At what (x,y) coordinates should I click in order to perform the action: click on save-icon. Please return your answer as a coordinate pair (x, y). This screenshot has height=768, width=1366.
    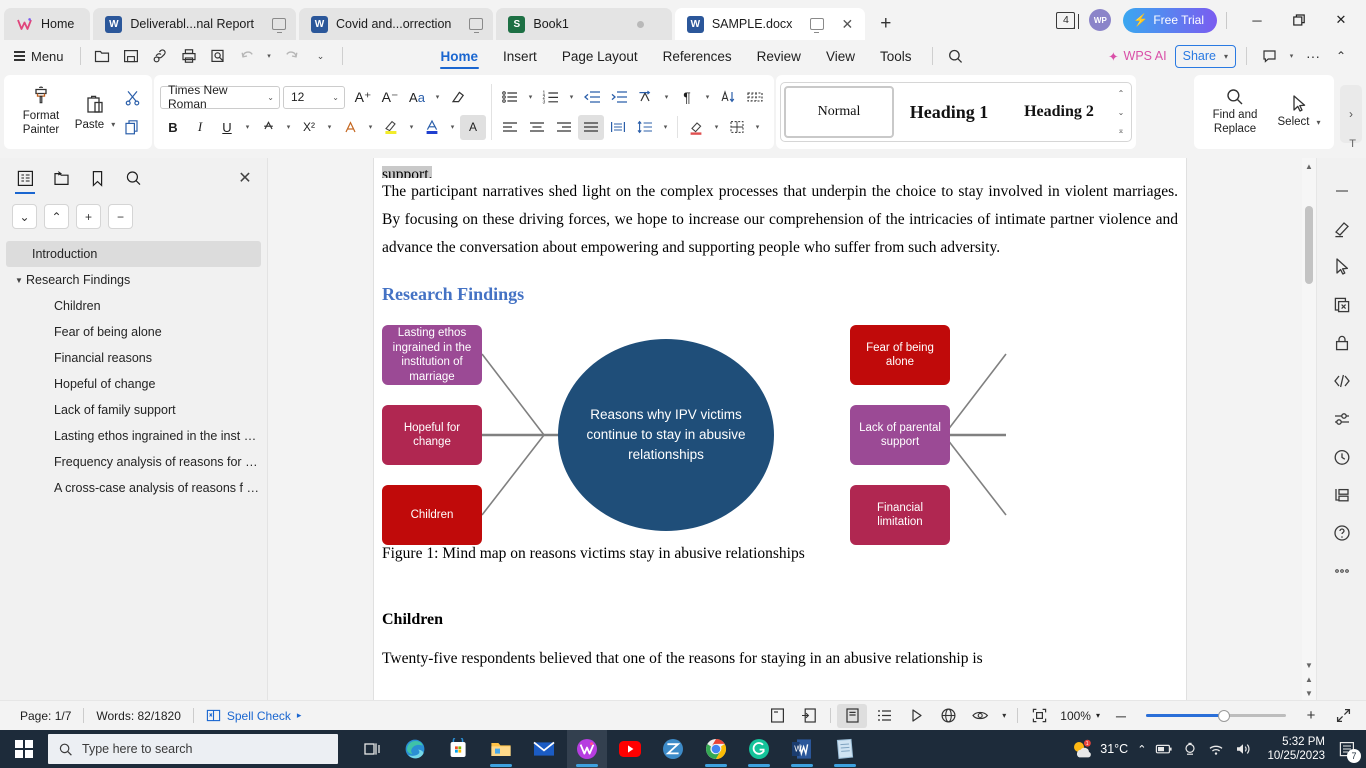
    Looking at the image, I should click on (131, 56).